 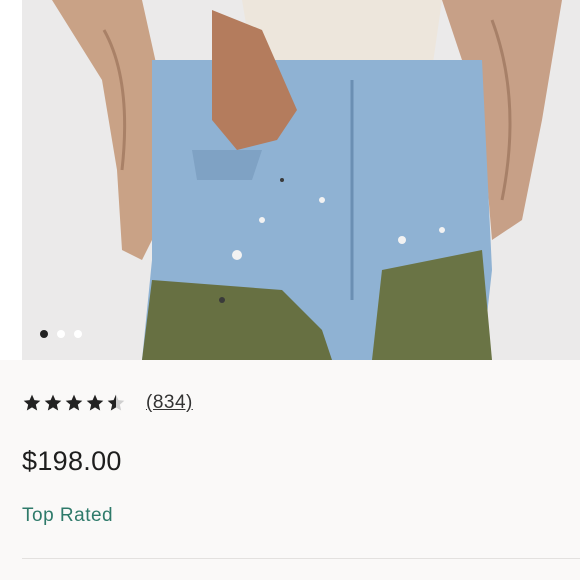 I want to click on rating-row: (834), so click(x=107, y=403).